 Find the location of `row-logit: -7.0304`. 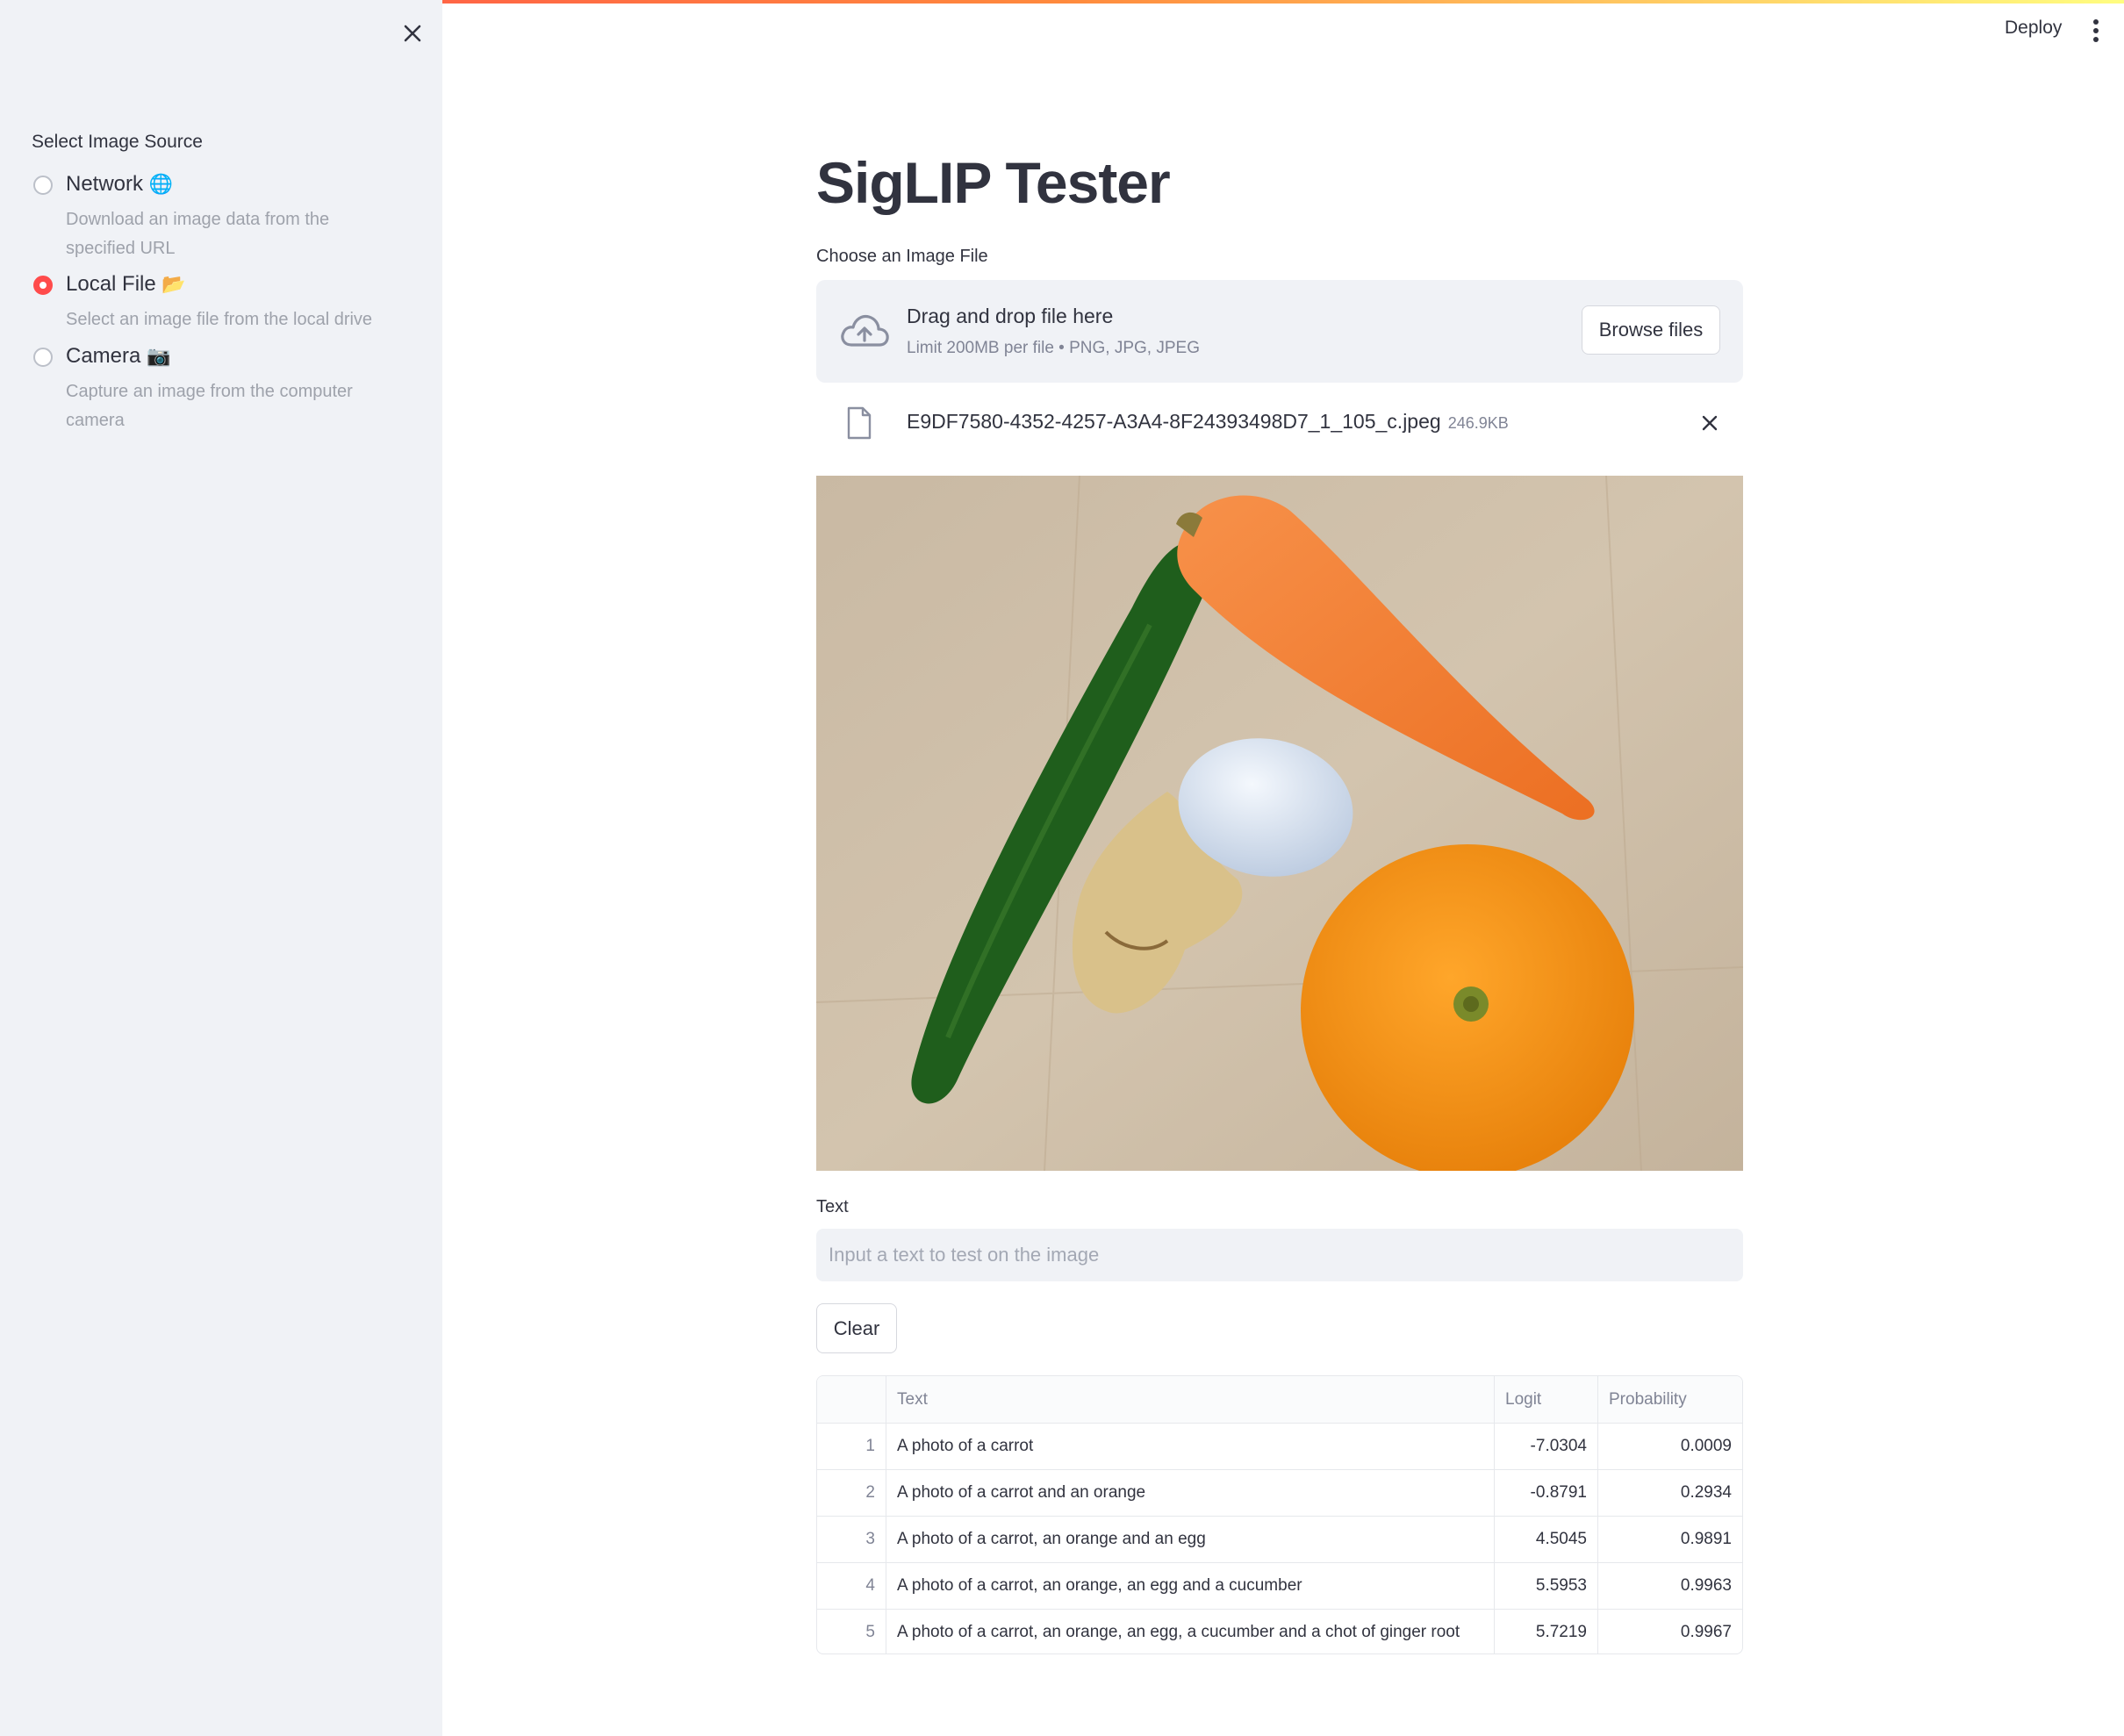

row-logit: -7.0304 is located at coordinates (1546, 1447).